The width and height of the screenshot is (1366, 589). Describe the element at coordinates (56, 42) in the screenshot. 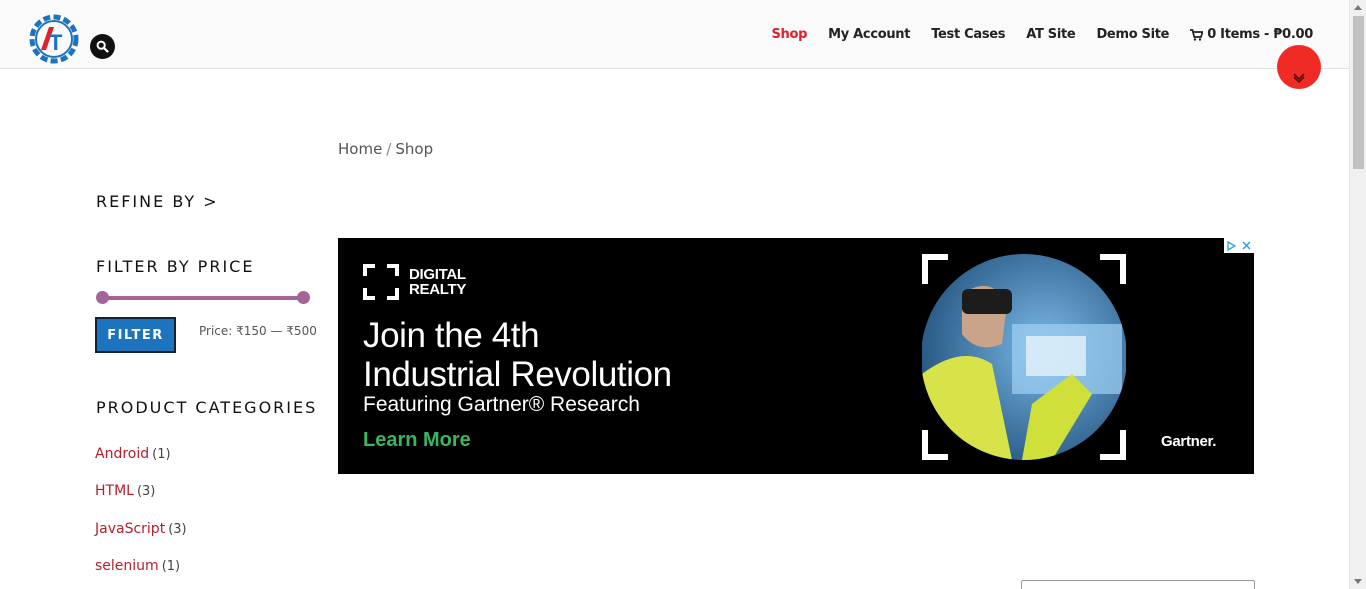

I see `logo-letter-t: T` at that location.